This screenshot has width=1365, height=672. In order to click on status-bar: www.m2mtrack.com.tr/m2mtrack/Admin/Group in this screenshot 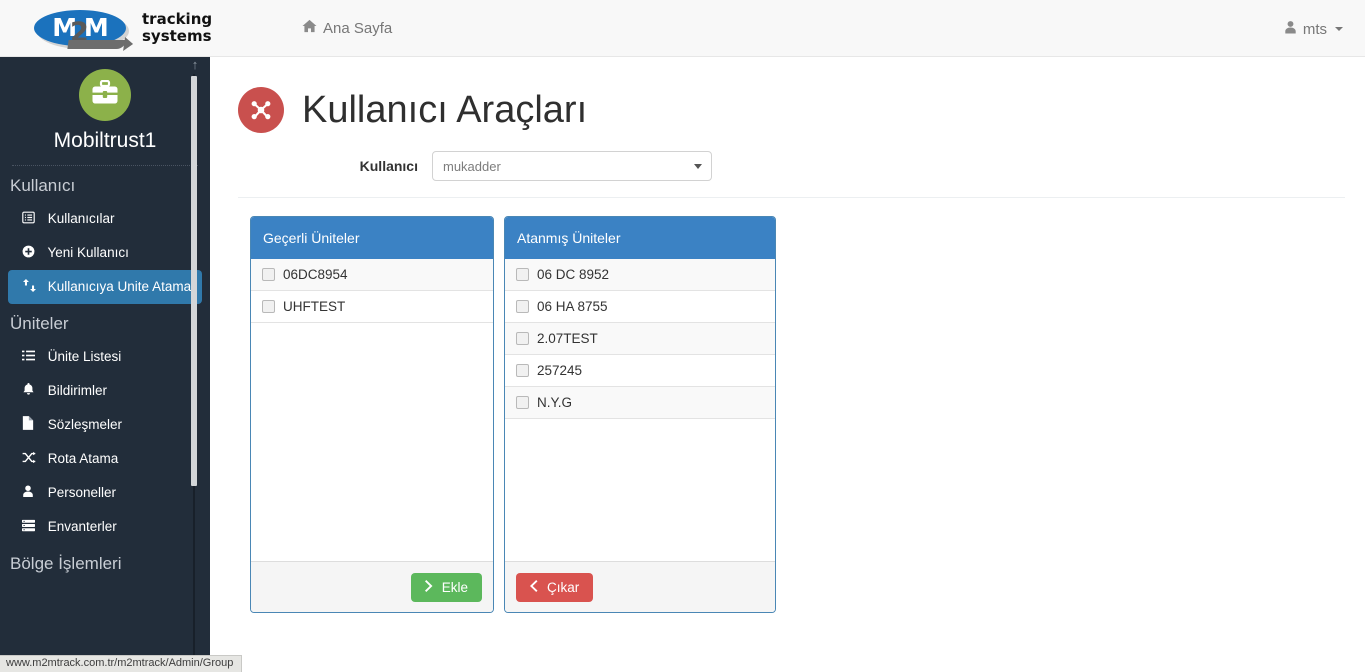, I will do `click(121, 663)`.